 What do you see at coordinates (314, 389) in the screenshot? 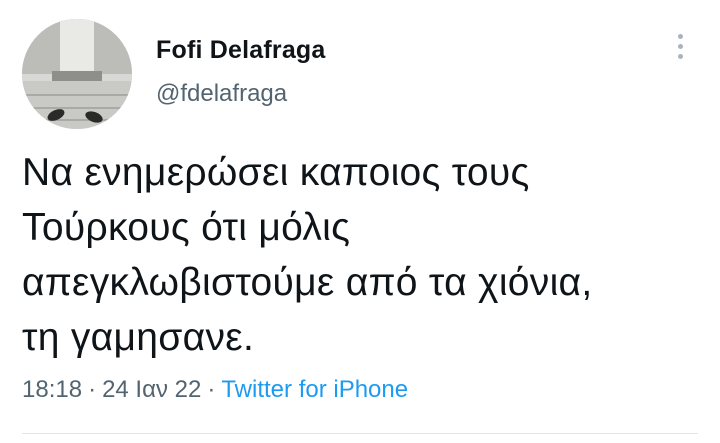
I see `tweet-source-link: Twitter for iPhone` at bounding box center [314, 389].